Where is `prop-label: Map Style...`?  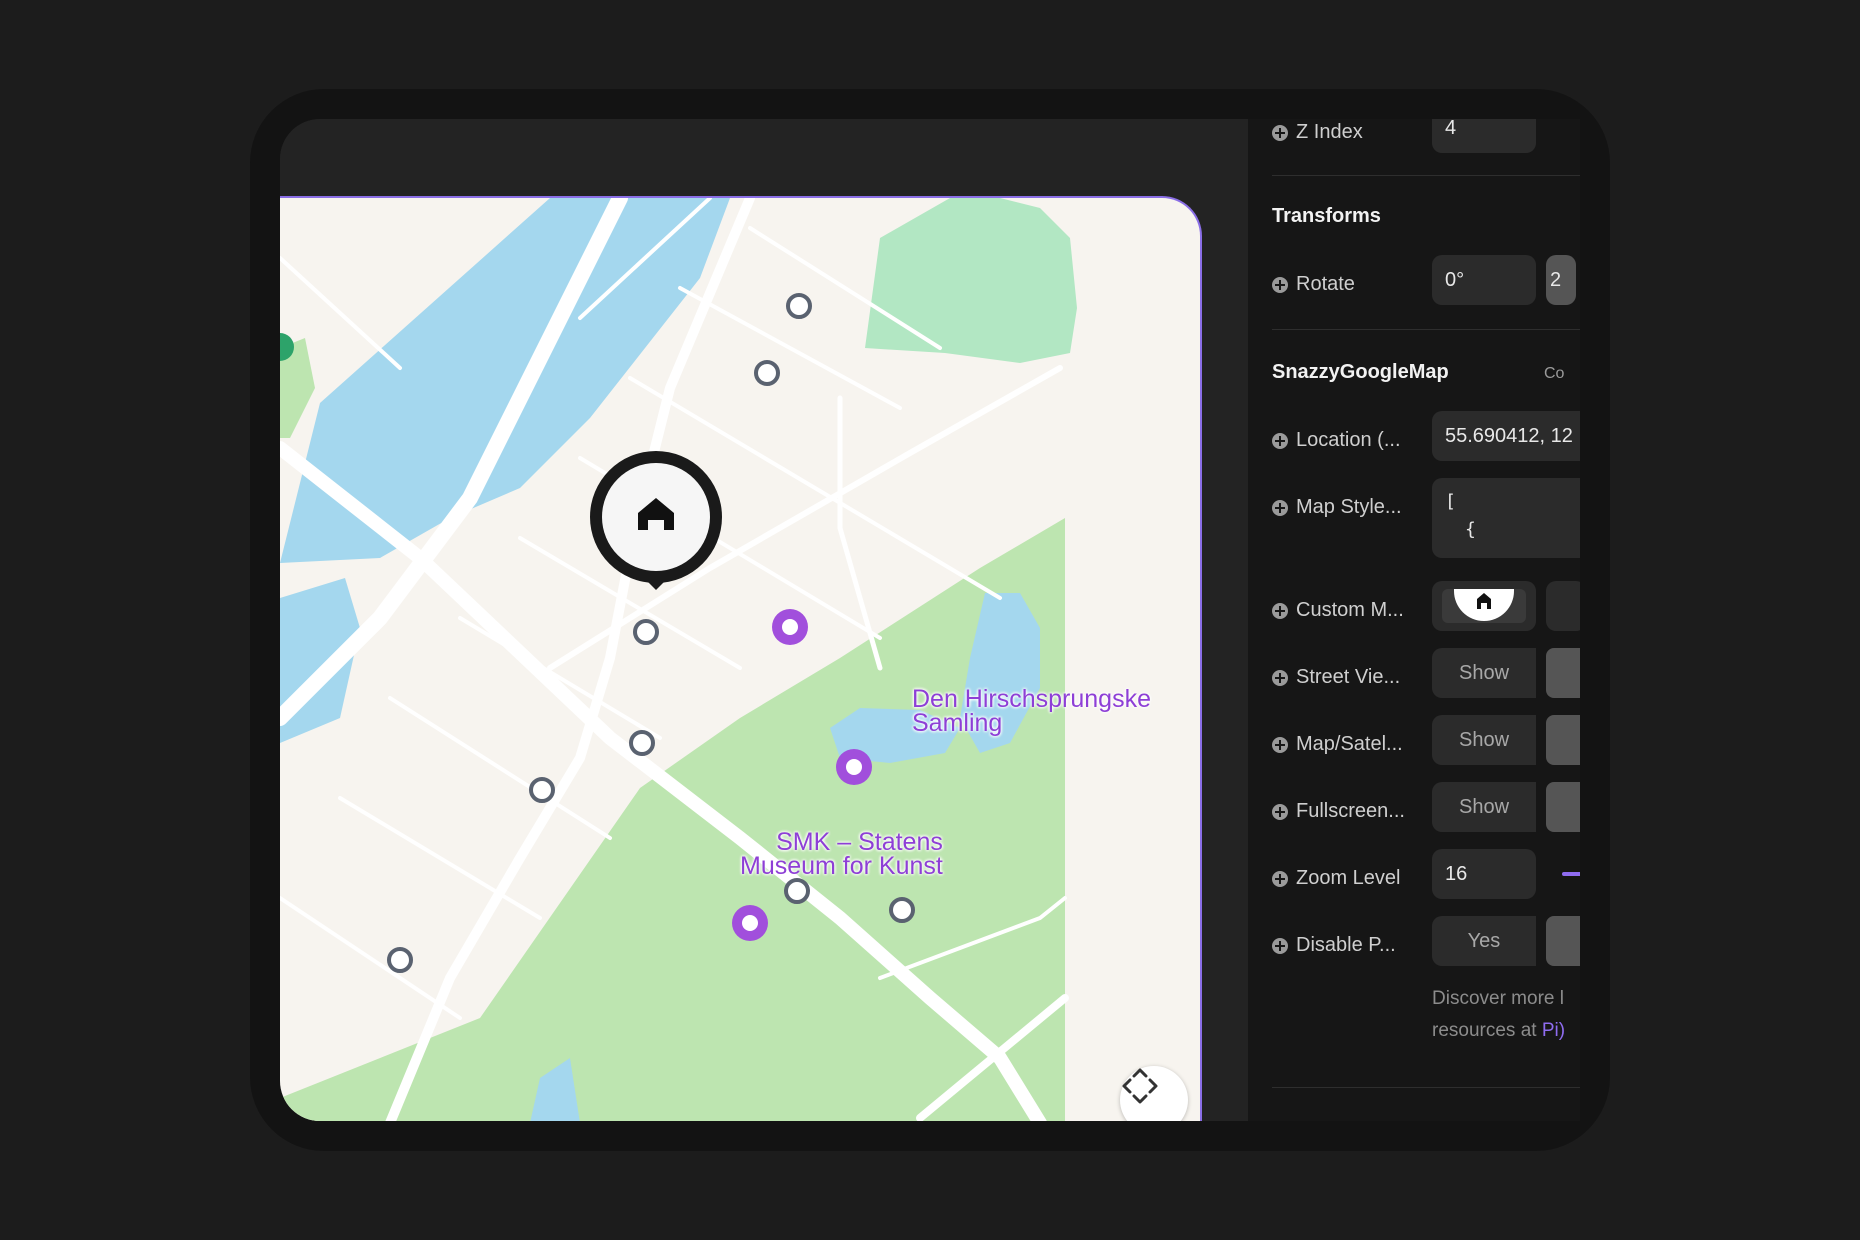
prop-label: Map Style... is located at coordinates (1349, 507).